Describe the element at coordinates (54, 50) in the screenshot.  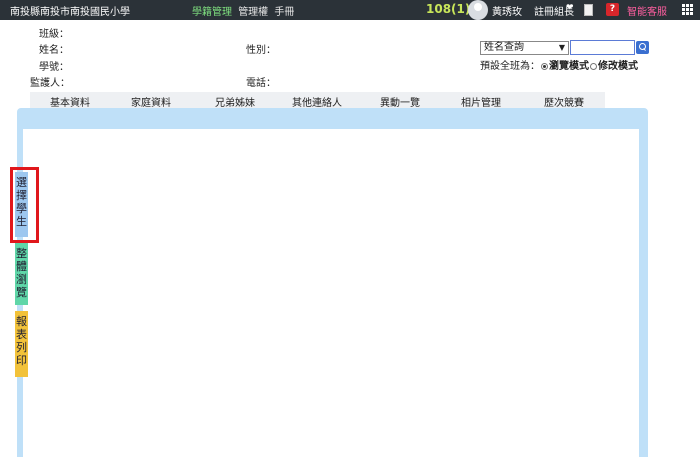
I see `name-label: 姓名：` at that location.